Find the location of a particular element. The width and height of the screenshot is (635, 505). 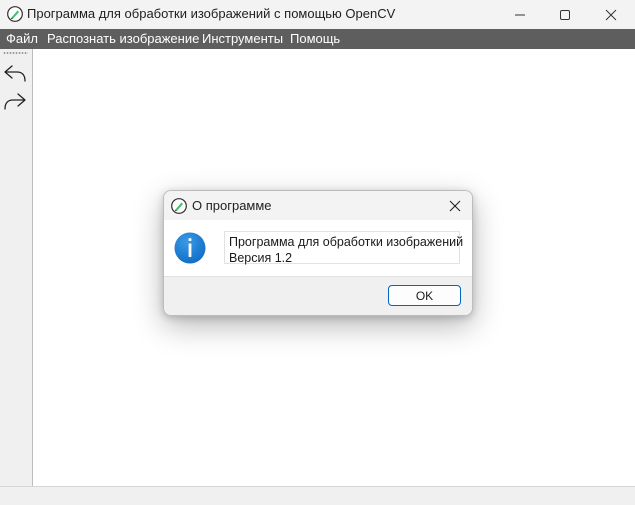

menu-recognize-image: Распознать изображение is located at coordinates (123, 38).